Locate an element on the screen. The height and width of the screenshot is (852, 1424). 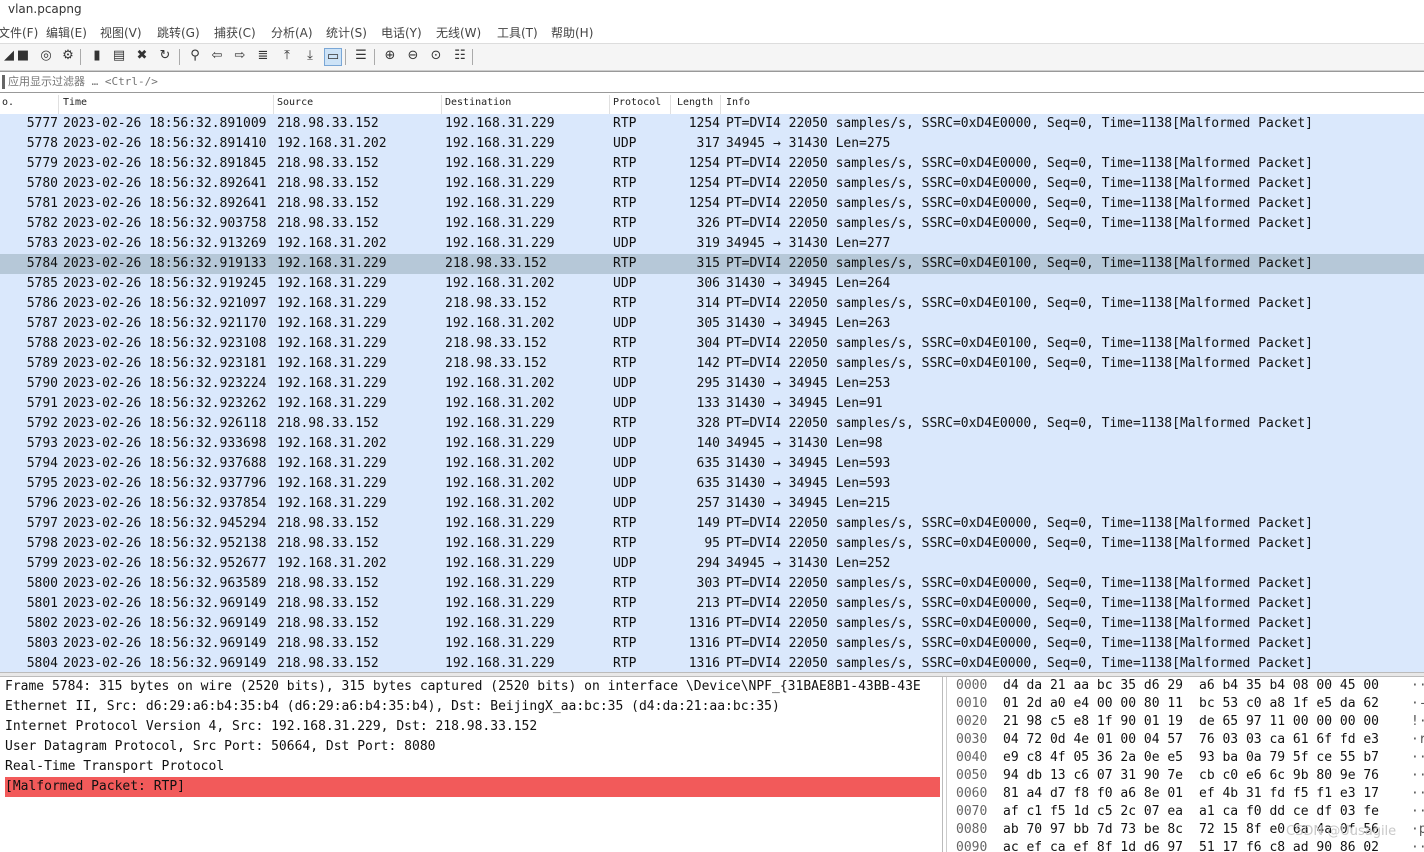
find-packet-icon: ⚲ is located at coordinates (195, 57).